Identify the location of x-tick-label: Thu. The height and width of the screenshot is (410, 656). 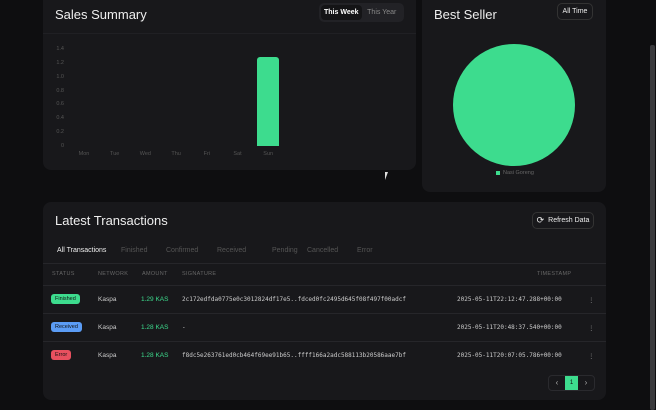
(176, 154).